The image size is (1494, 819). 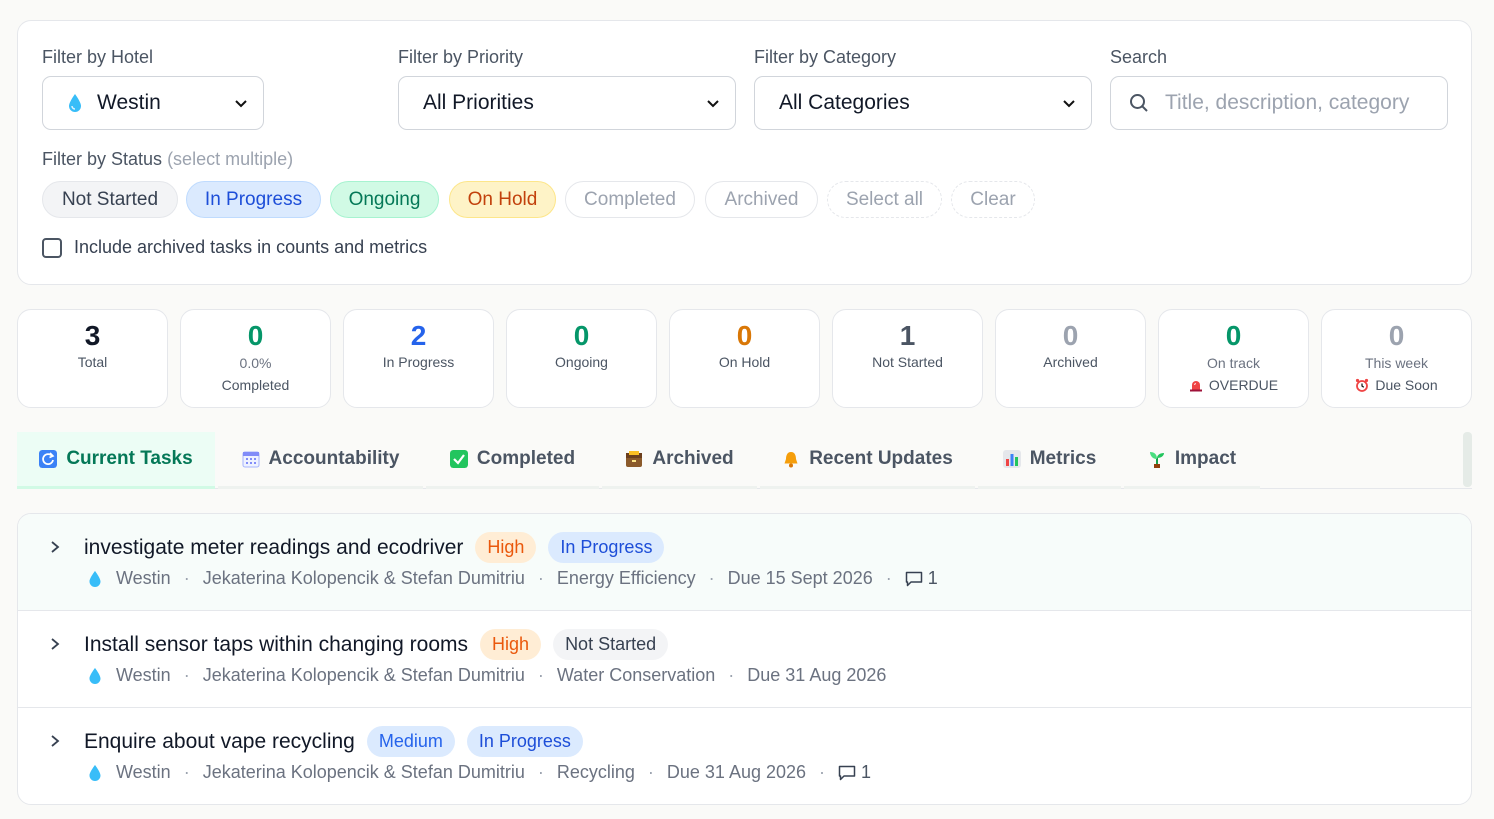 What do you see at coordinates (230, 159) in the screenshot?
I see `status-filter-hint: (select multiple)` at bounding box center [230, 159].